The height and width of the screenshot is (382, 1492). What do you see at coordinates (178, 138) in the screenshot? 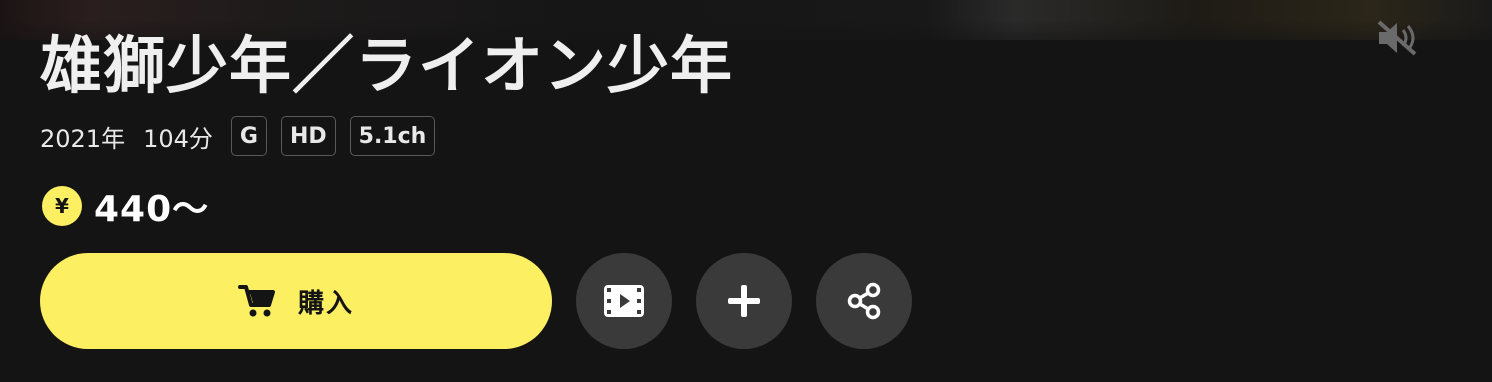
I see `runtime: 104分` at bounding box center [178, 138].